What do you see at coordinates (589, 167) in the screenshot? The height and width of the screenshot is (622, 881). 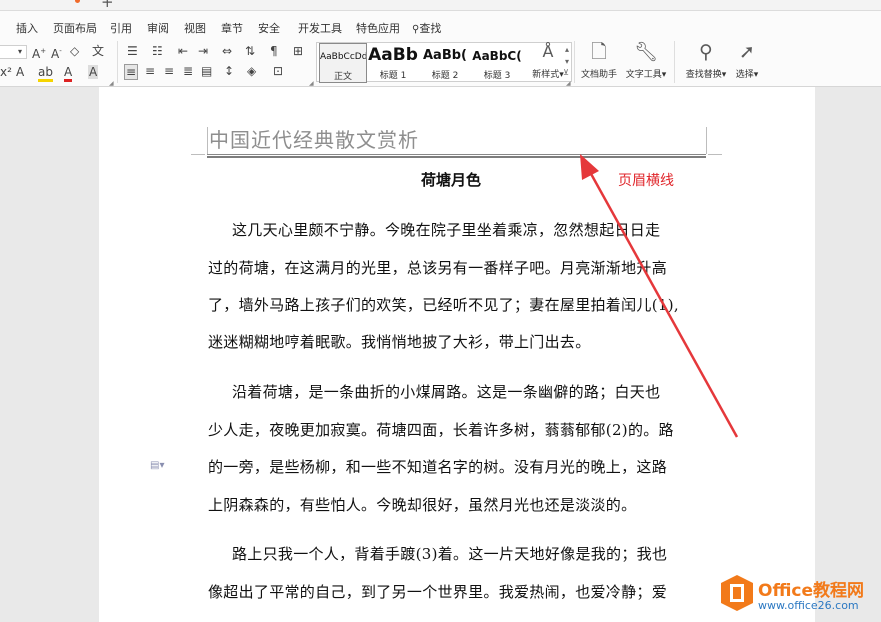 I see `annotation-arrow-head` at bounding box center [589, 167].